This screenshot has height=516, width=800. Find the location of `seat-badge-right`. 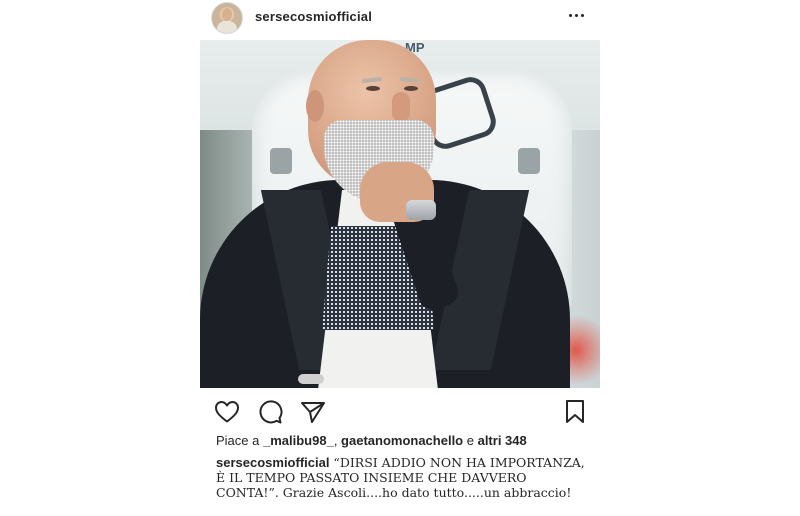

seat-badge-right is located at coordinates (529, 161).